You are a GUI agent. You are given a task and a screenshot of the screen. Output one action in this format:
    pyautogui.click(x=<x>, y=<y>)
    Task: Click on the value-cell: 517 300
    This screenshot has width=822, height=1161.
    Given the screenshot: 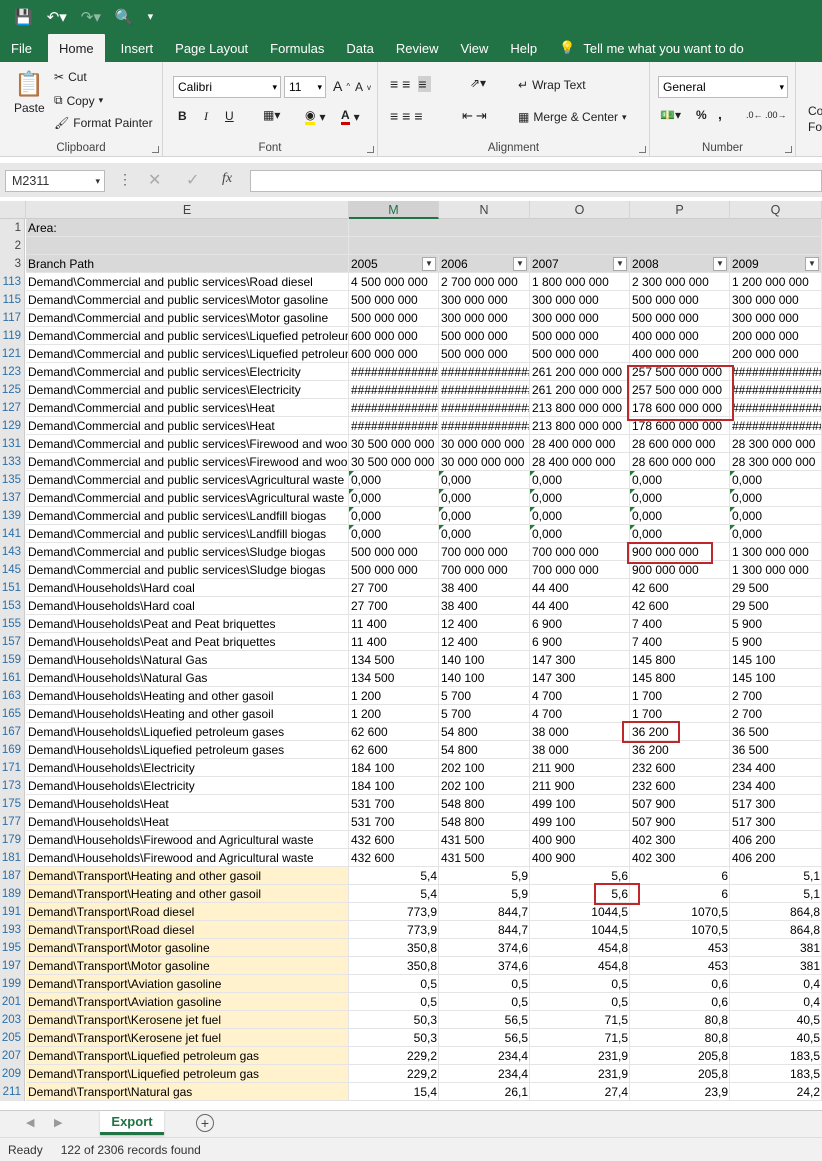 What is the action you would take?
    pyautogui.click(x=776, y=822)
    